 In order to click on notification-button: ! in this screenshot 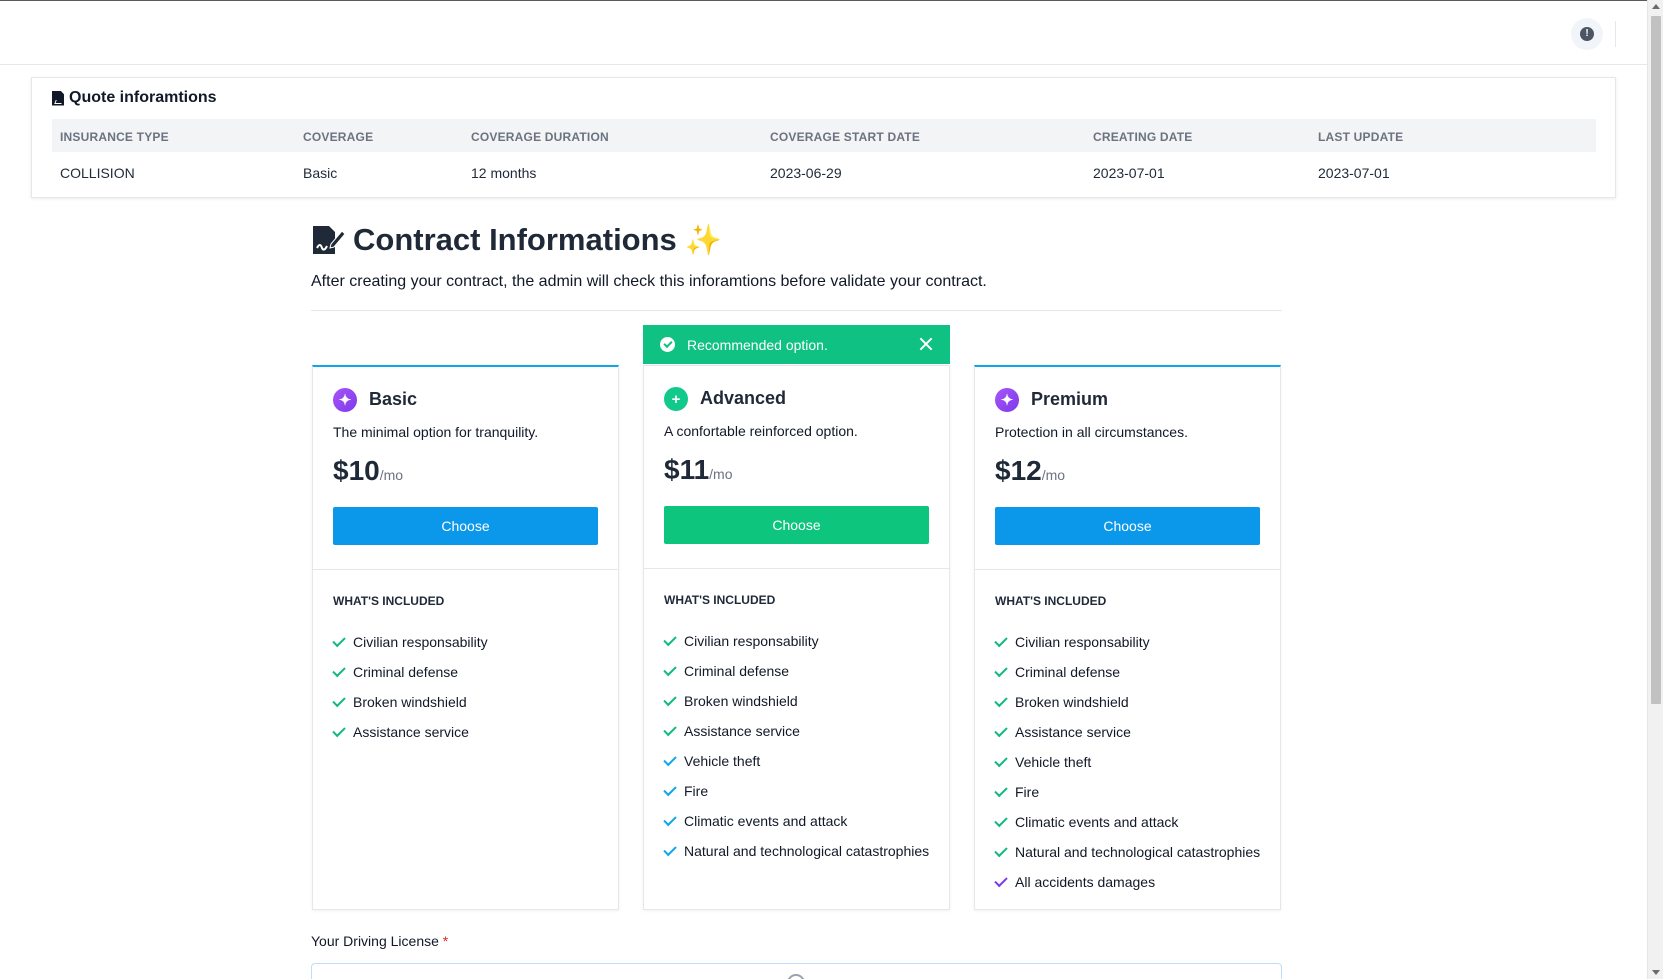, I will do `click(1587, 34)`.